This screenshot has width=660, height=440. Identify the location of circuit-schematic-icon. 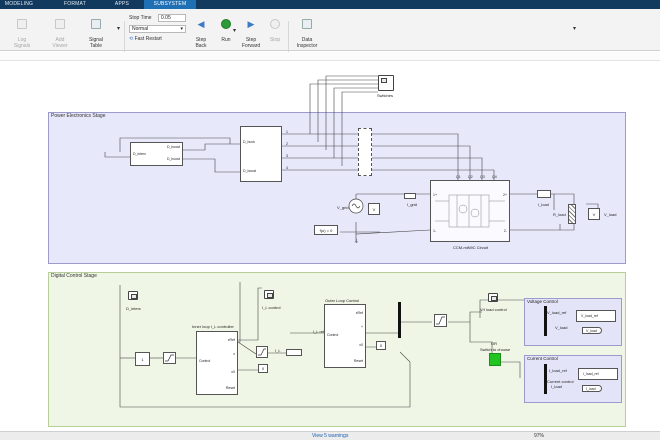
(470, 211).